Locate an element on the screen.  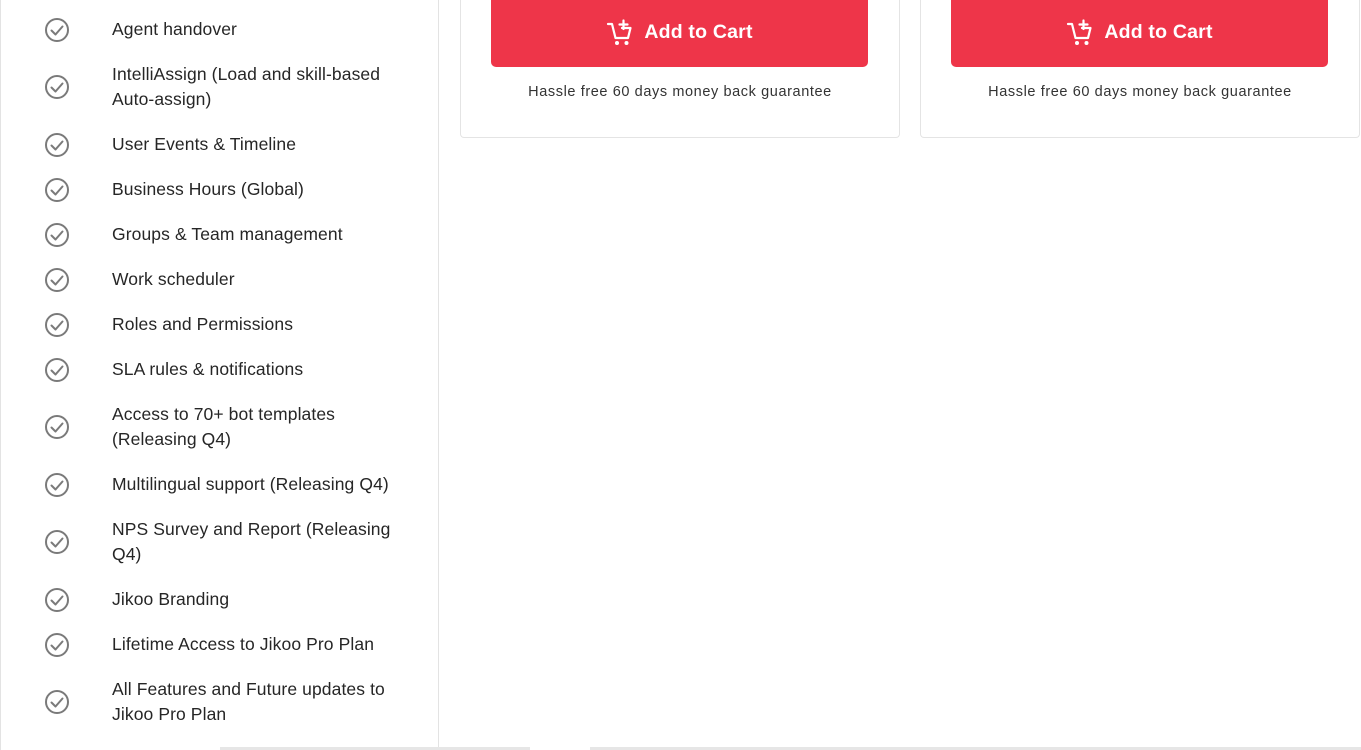
feature-item: Jikoo Branding is located at coordinates (220, 599).